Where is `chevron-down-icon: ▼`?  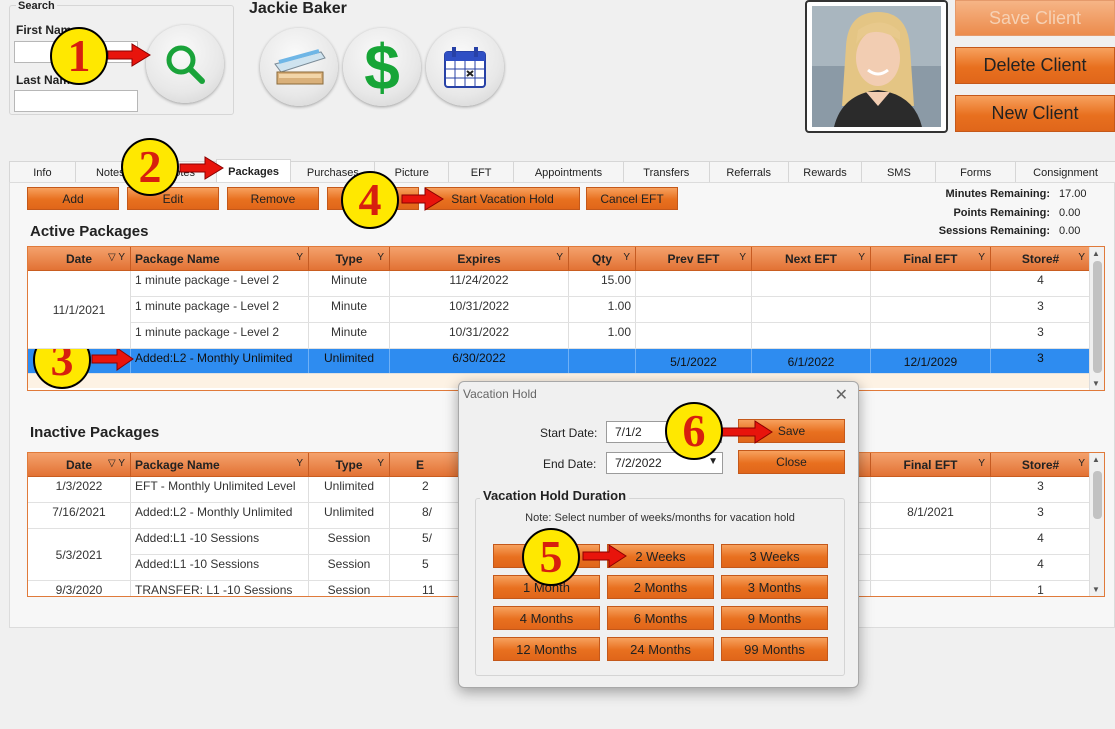 chevron-down-icon: ▼ is located at coordinates (713, 461).